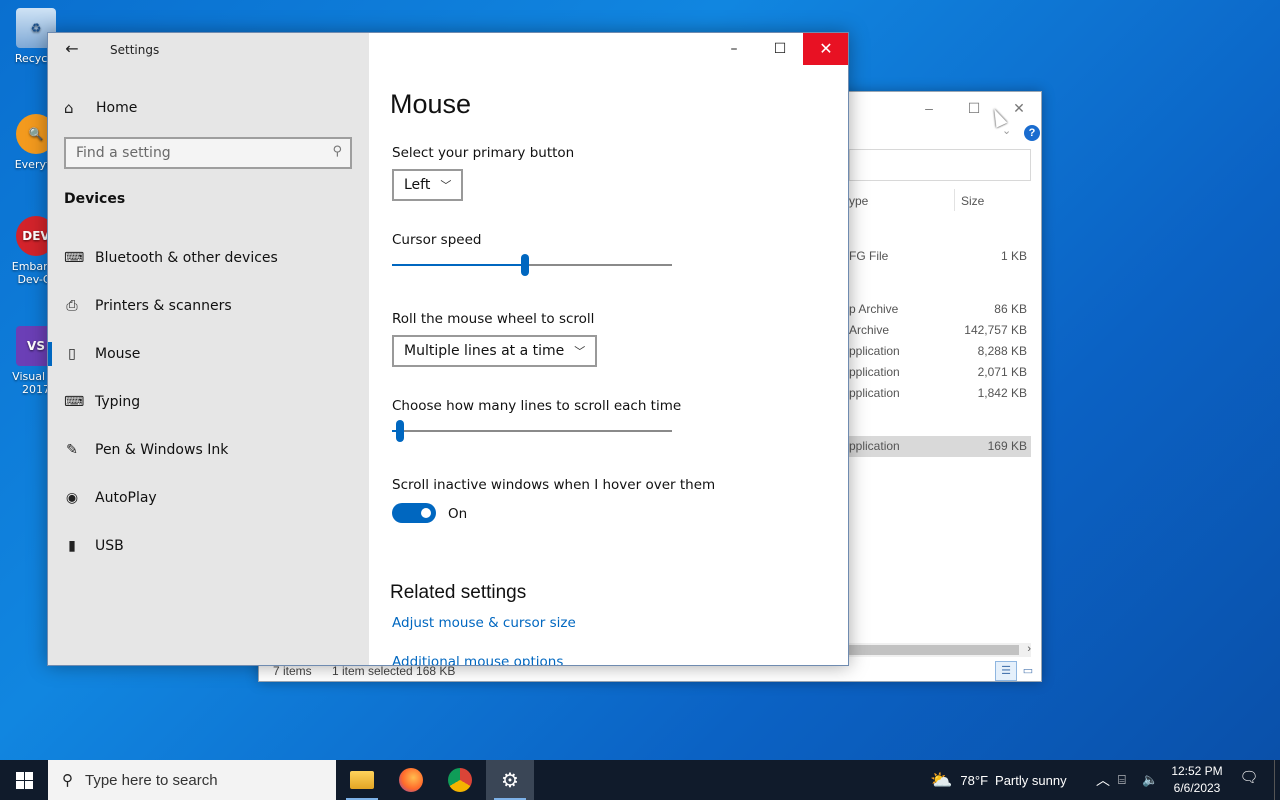 Image resolution: width=1280 pixels, height=800 pixels. I want to click on page-title: Mouse, so click(431, 104).